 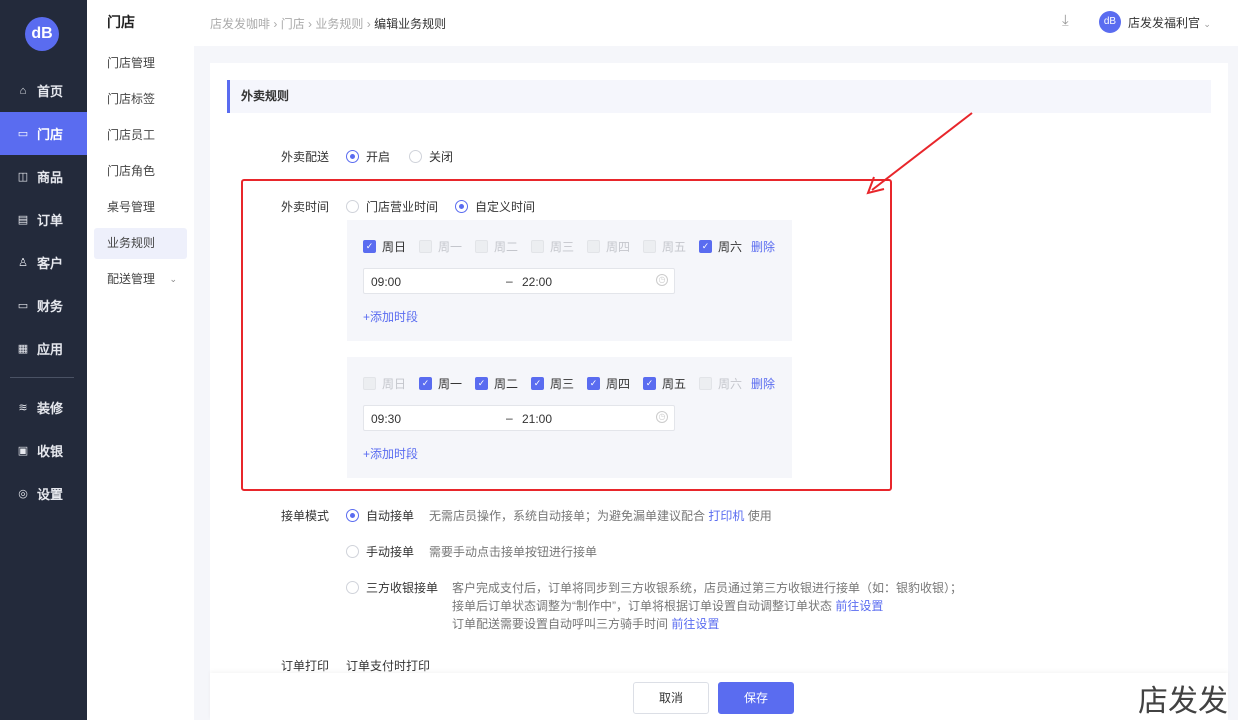 I want to click on avatar: dB, so click(x=1110, y=22).